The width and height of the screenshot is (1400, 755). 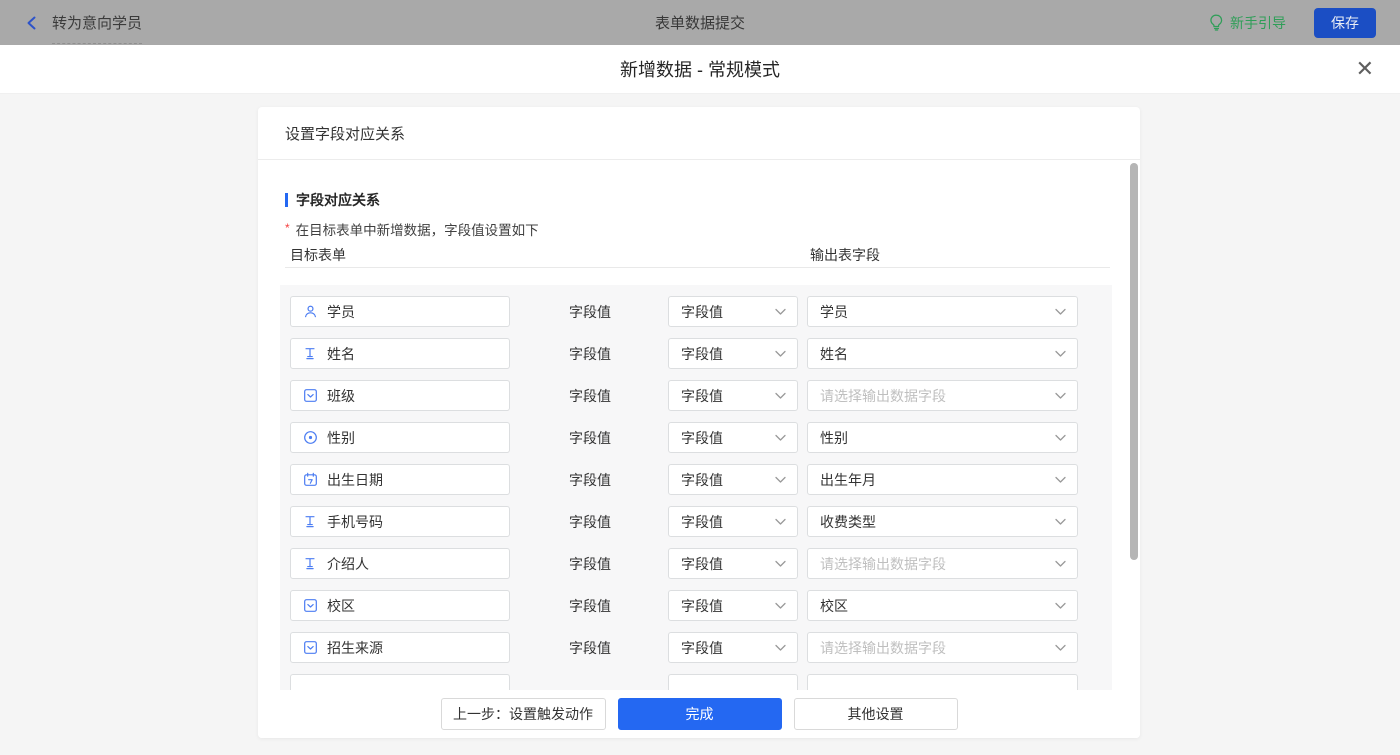 What do you see at coordinates (733, 682) in the screenshot?
I see `value-mode-dropdown` at bounding box center [733, 682].